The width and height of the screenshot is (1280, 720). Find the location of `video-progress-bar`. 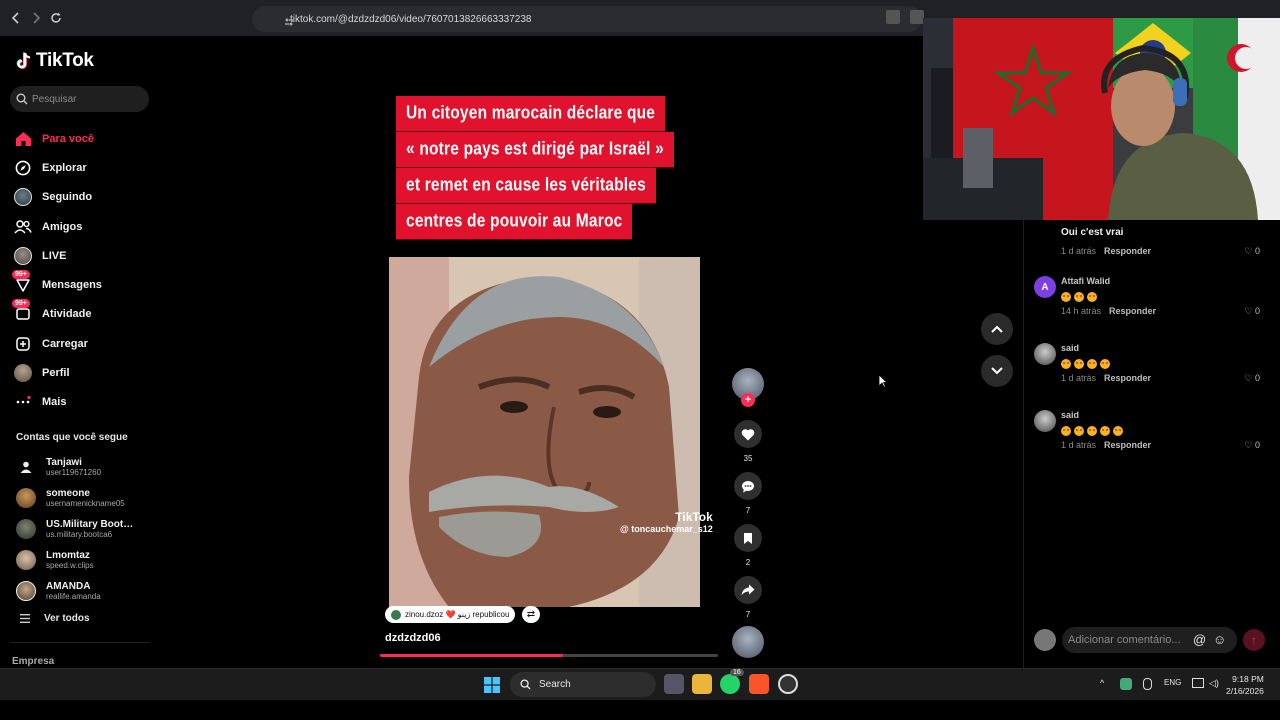

video-progress-bar is located at coordinates (549, 655).